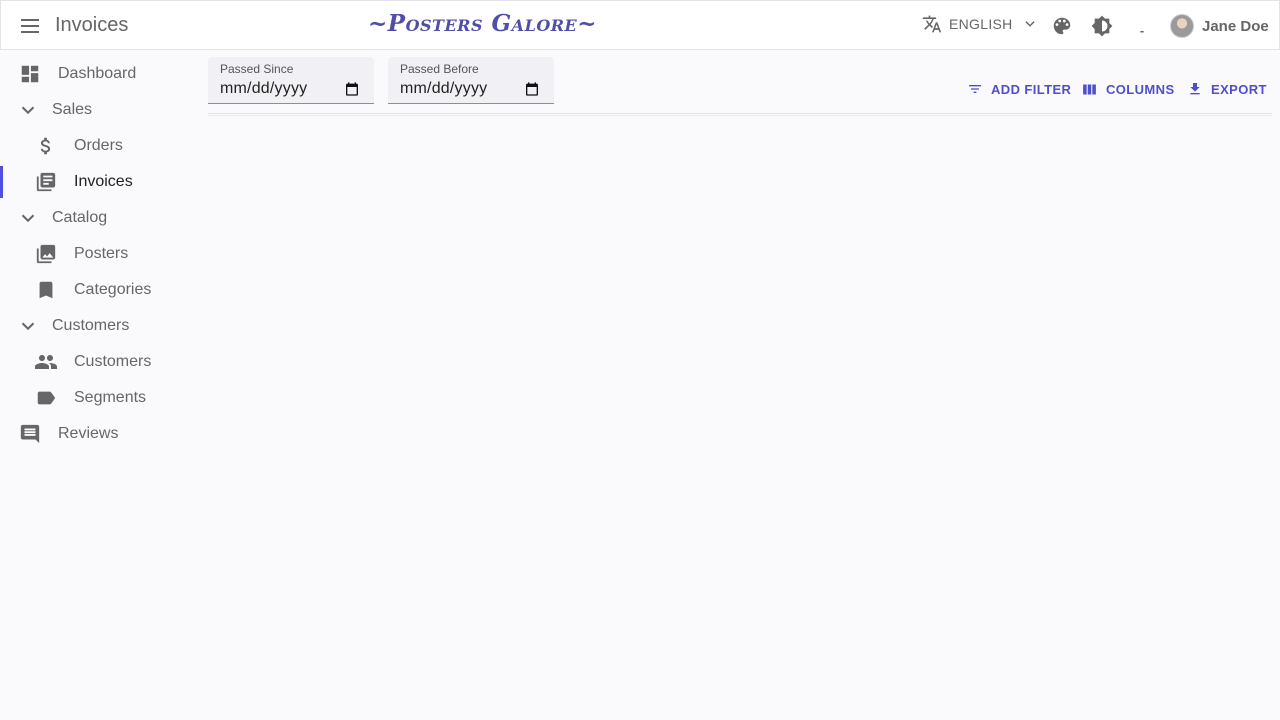 Image resolution: width=1280 pixels, height=720 pixels. I want to click on page-title: Invoices, so click(92, 25).